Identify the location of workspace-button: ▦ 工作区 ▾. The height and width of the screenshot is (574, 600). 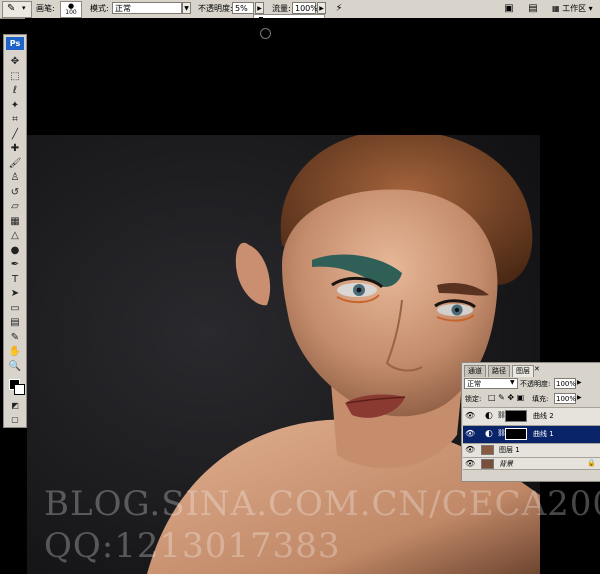
(574, 8).